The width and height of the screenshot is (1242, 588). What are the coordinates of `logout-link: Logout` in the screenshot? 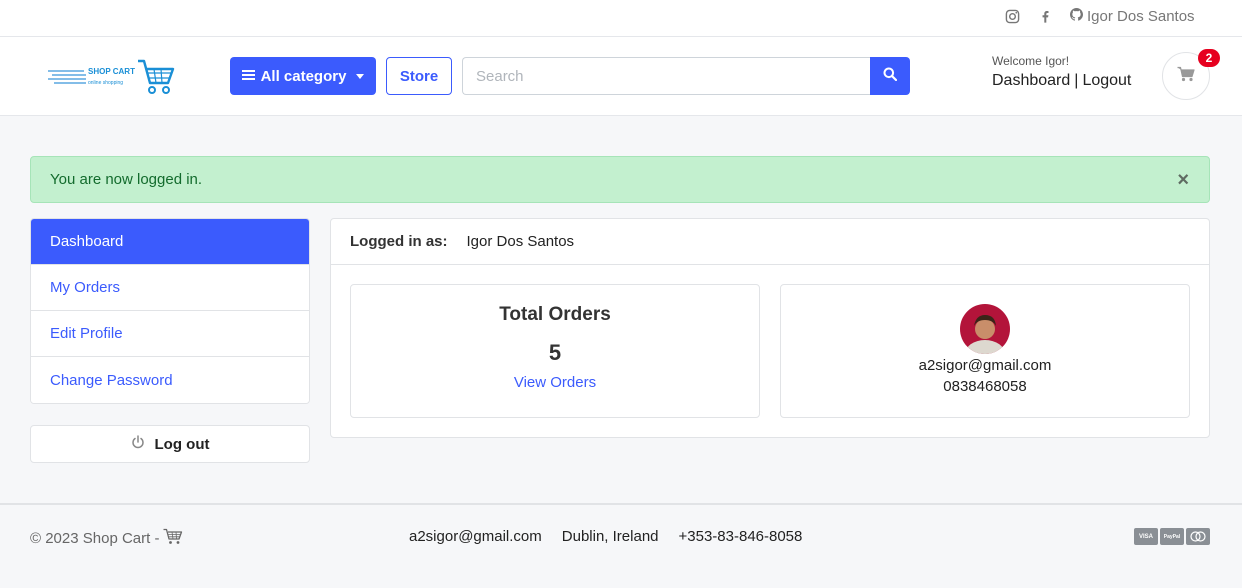 It's located at (1106, 80).